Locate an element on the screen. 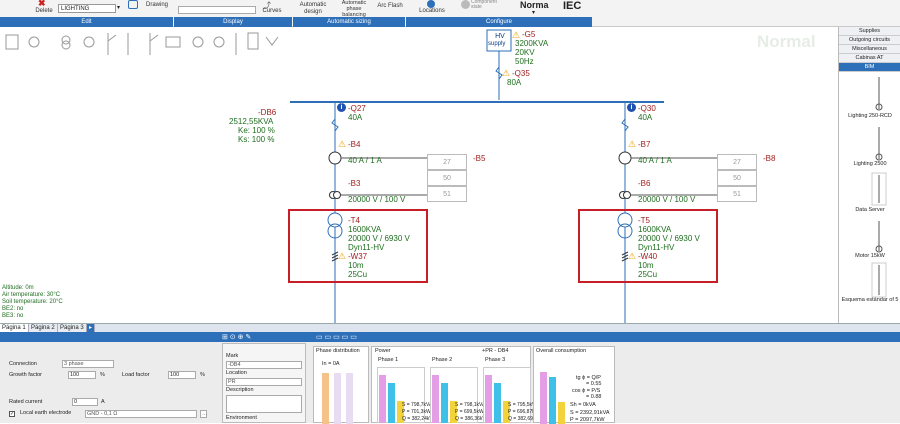 The height and width of the screenshot is (424, 900). meter-id: -B5 is located at coordinates (479, 158).